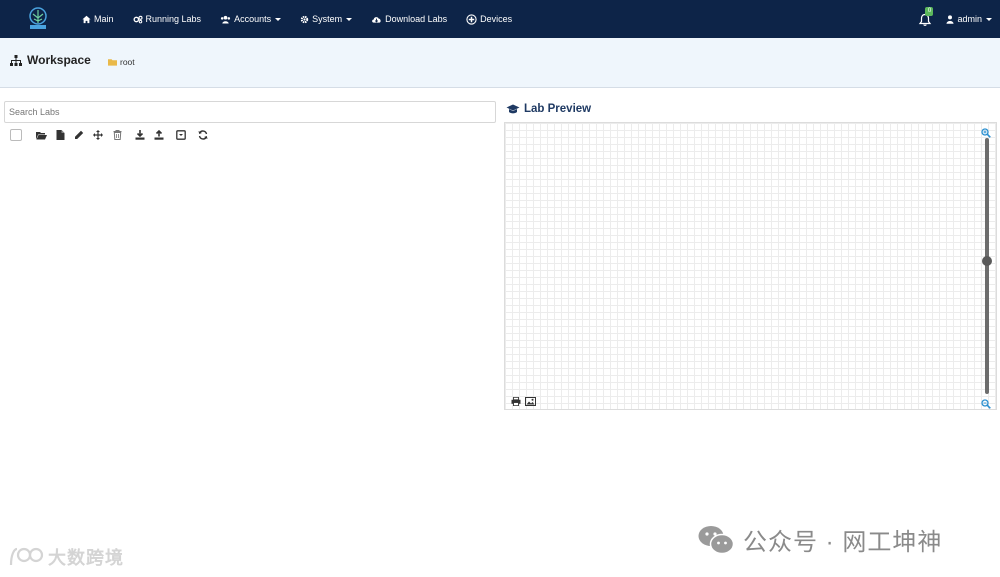 This screenshot has height=577, width=1000. Describe the element at coordinates (843, 542) in the screenshot. I see `watermark-right-text: 公众号 · 网工坤神` at that location.